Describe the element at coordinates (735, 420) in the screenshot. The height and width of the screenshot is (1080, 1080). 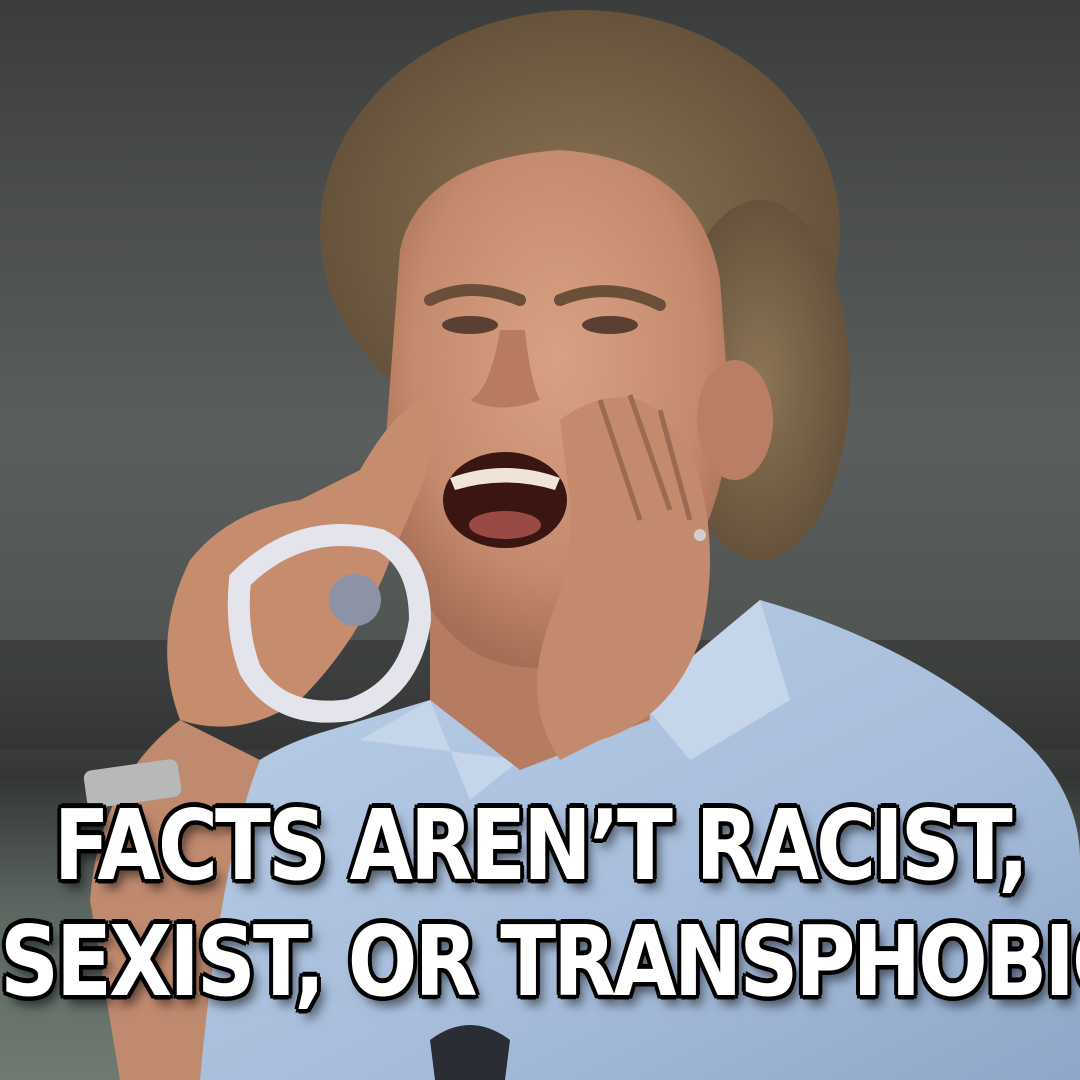
I see `ear` at that location.